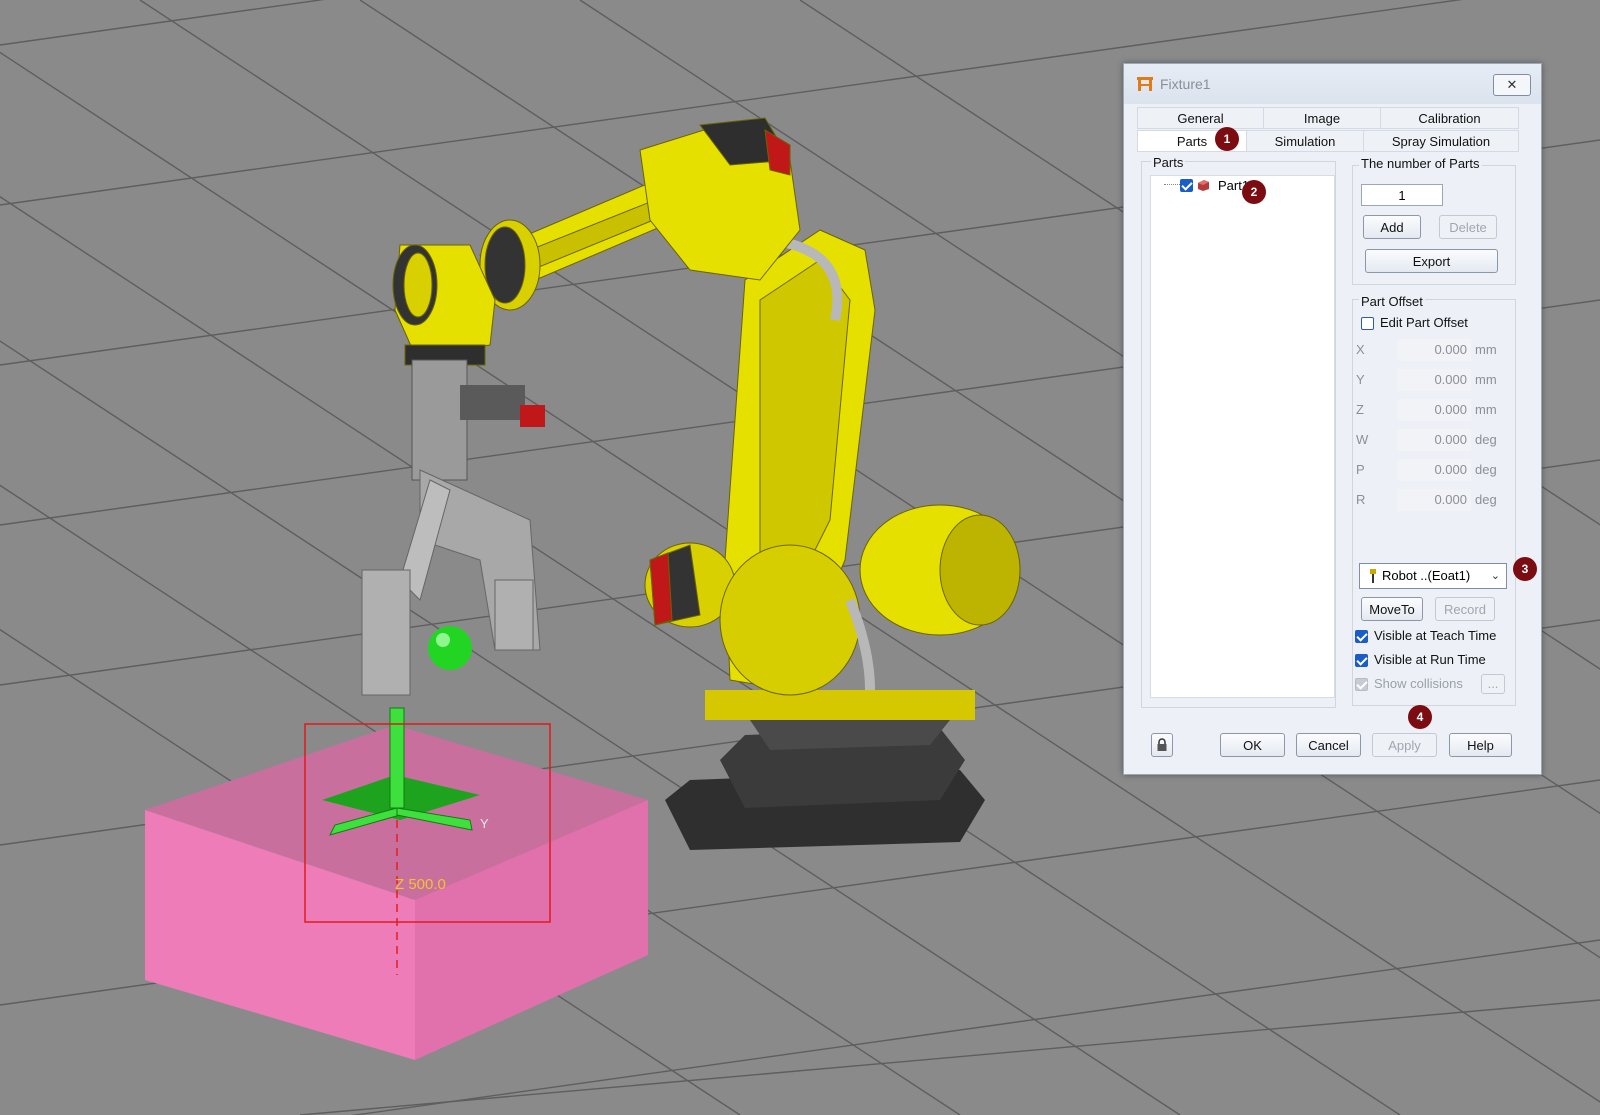  I want to click on offset-w-label: W, so click(1362, 439).